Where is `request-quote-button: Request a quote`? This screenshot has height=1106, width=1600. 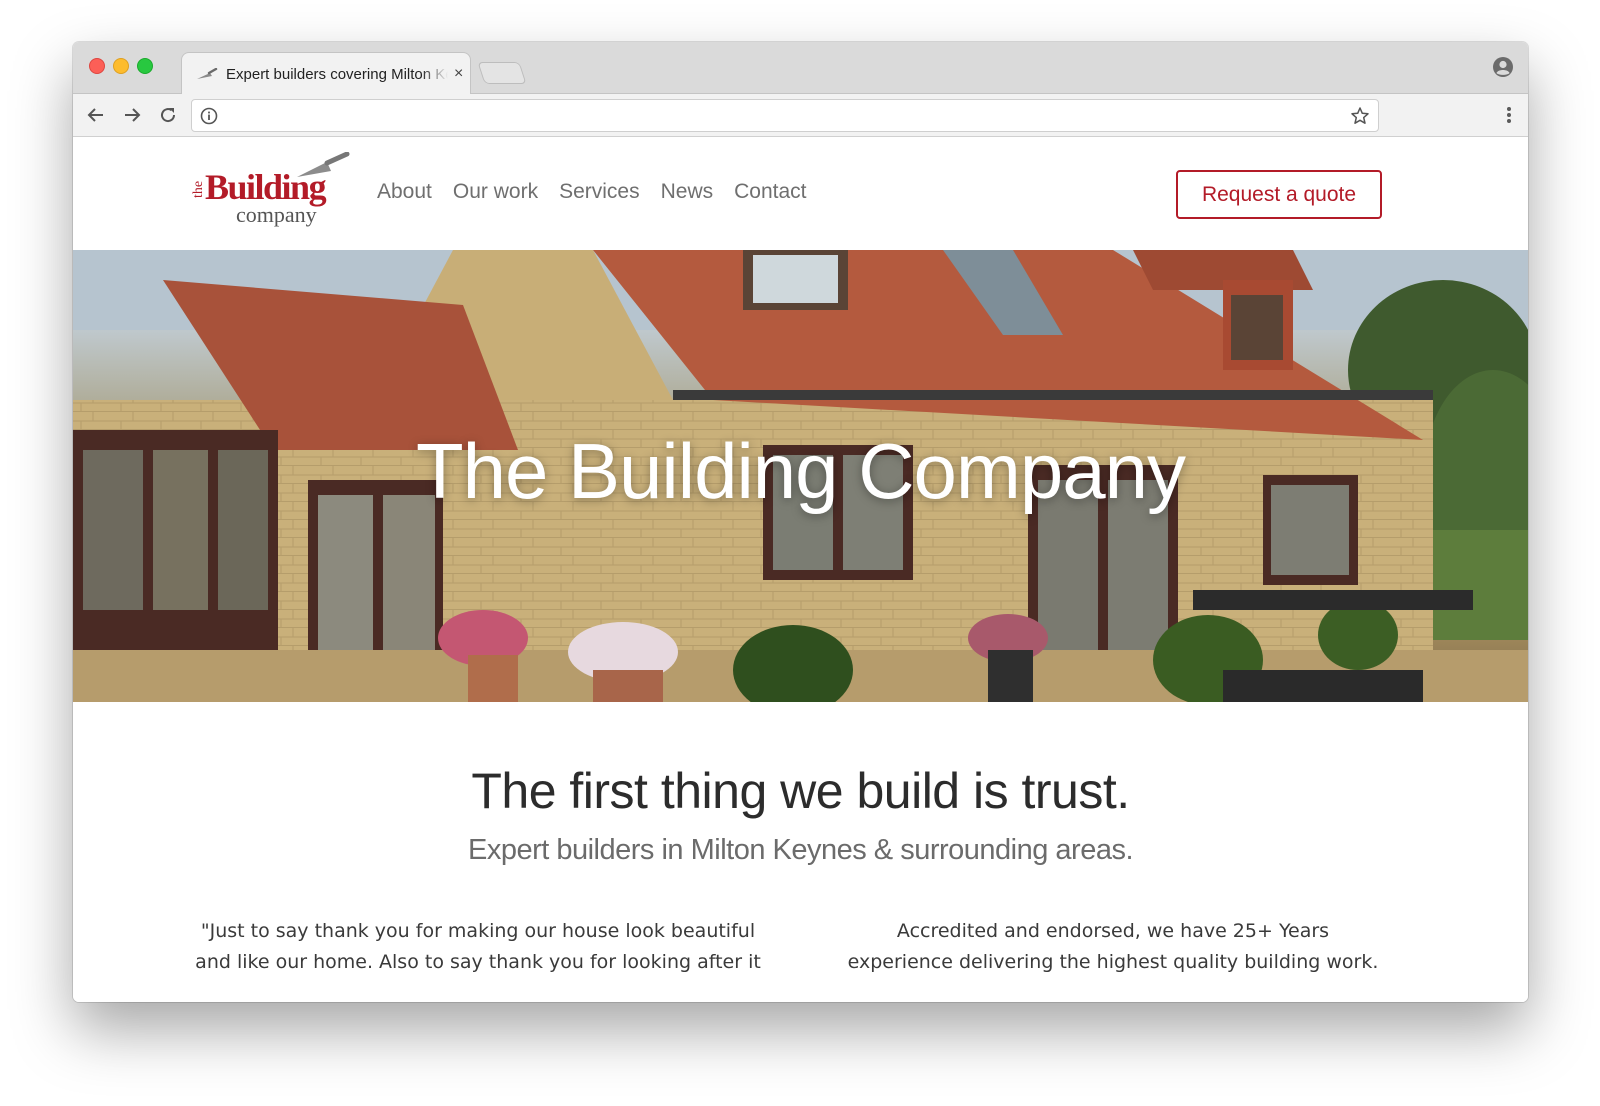
request-quote-button: Request a quote is located at coordinates (1279, 194).